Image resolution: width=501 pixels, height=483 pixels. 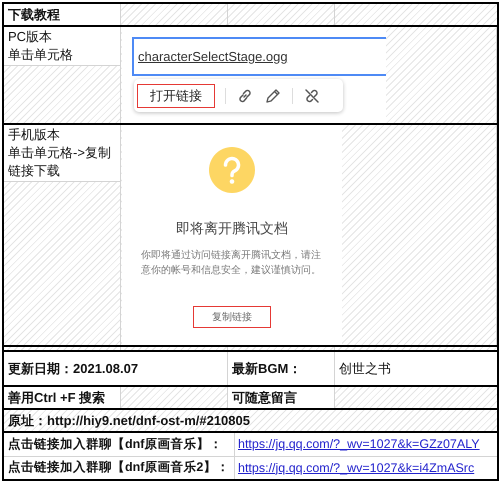 I want to click on open-link-button: 打开链接, so click(x=176, y=96).